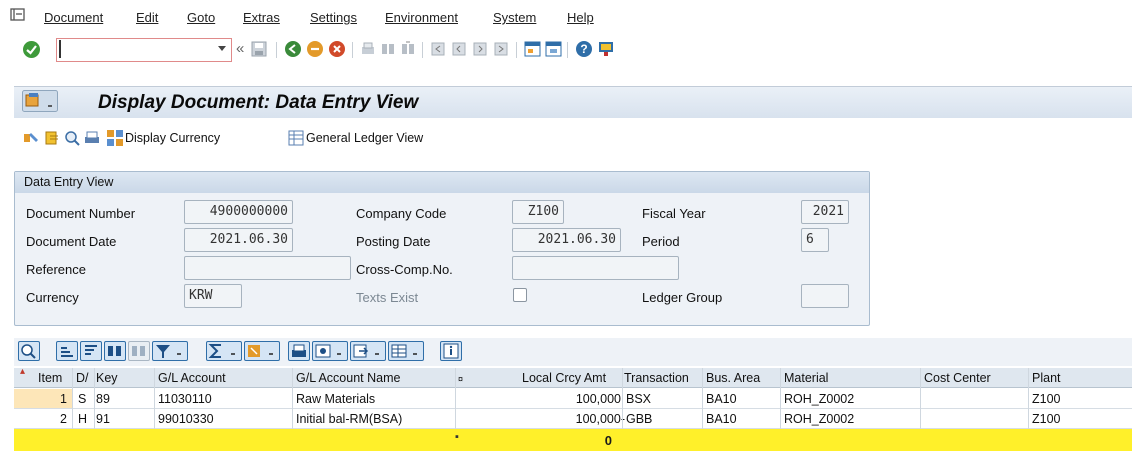  Describe the element at coordinates (258, 102) in the screenshot. I see `page-title: Display Document: Data Entry View` at that location.